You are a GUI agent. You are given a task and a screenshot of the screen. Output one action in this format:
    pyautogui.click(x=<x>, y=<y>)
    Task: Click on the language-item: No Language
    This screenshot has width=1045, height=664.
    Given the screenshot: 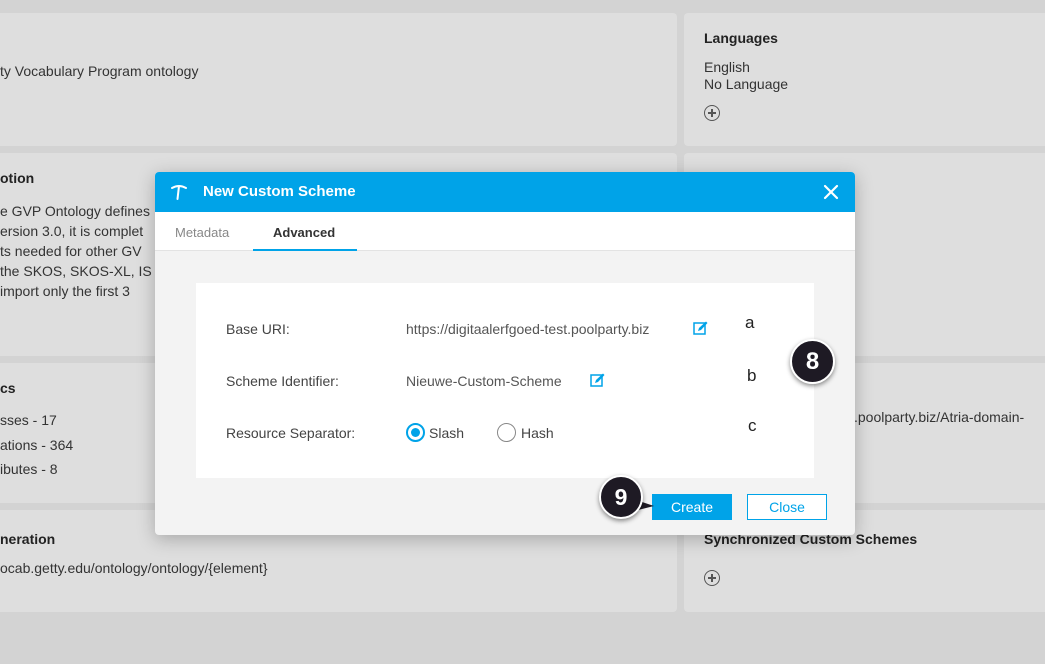 What is the action you would take?
    pyautogui.click(x=746, y=84)
    